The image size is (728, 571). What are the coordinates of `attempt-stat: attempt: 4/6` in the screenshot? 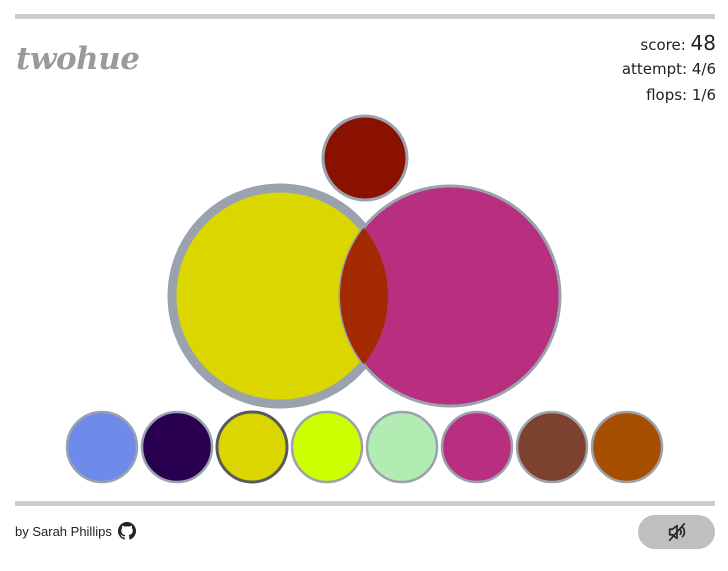 It's located at (669, 69).